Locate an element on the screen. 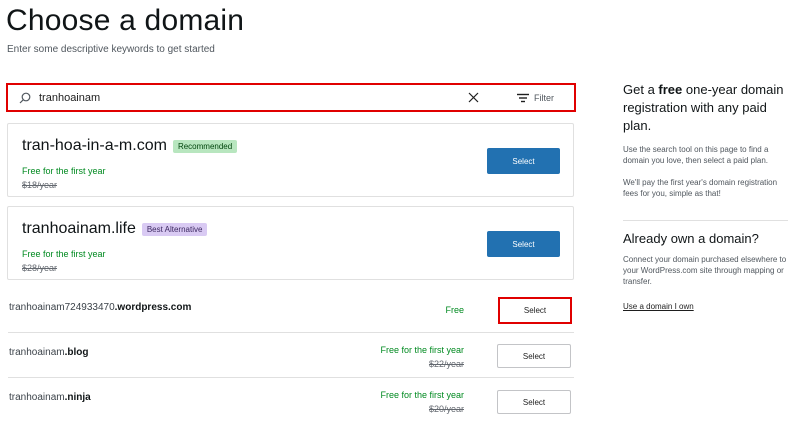  page-title: Choose a domain is located at coordinates (125, 20).